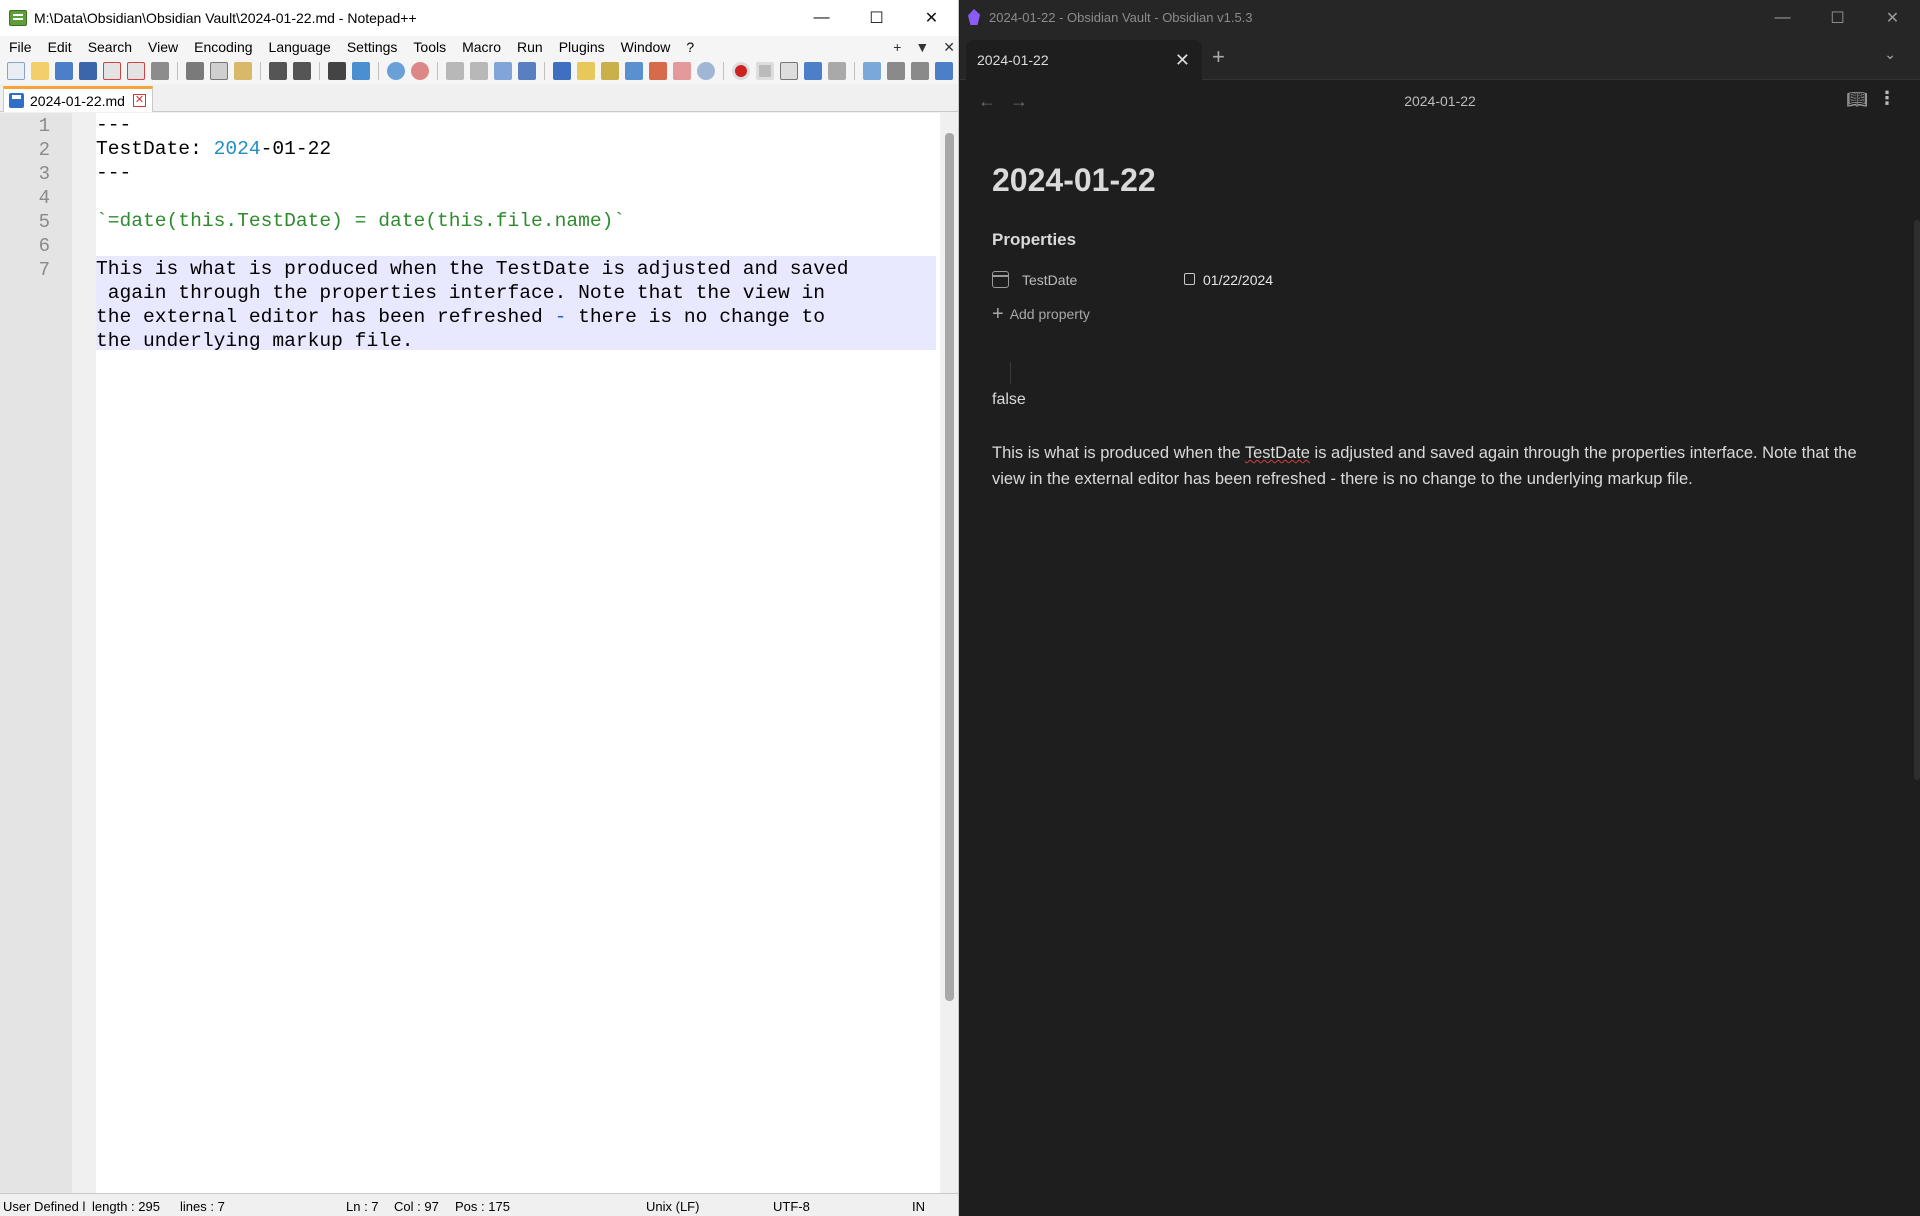 This screenshot has width=1920, height=1216. I want to click on property-date-value: 01/22/2024, so click(1238, 280).